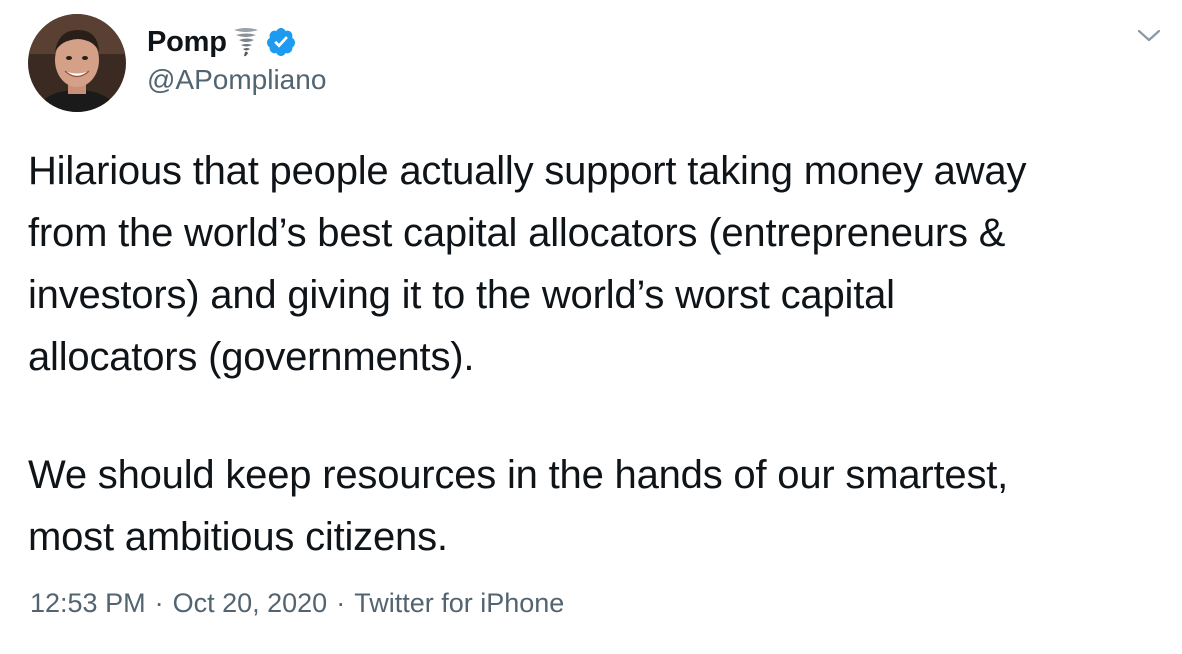 This screenshot has width=1182, height=654. Describe the element at coordinates (187, 42) in the screenshot. I see `display-name: Pomp` at that location.